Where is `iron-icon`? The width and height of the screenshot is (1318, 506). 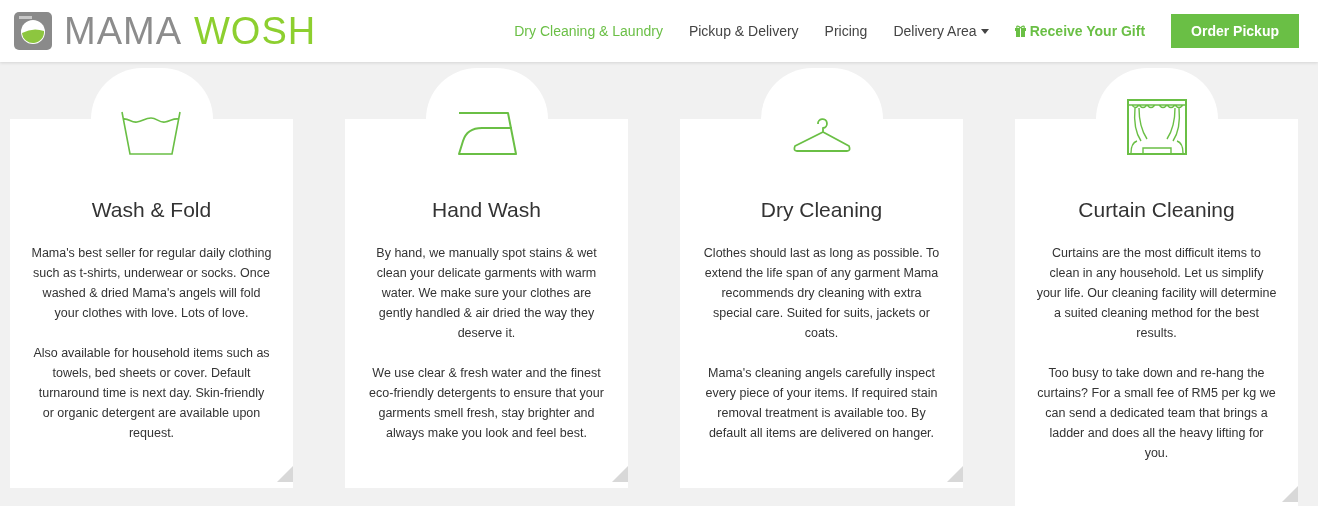 iron-icon is located at coordinates (486, 133).